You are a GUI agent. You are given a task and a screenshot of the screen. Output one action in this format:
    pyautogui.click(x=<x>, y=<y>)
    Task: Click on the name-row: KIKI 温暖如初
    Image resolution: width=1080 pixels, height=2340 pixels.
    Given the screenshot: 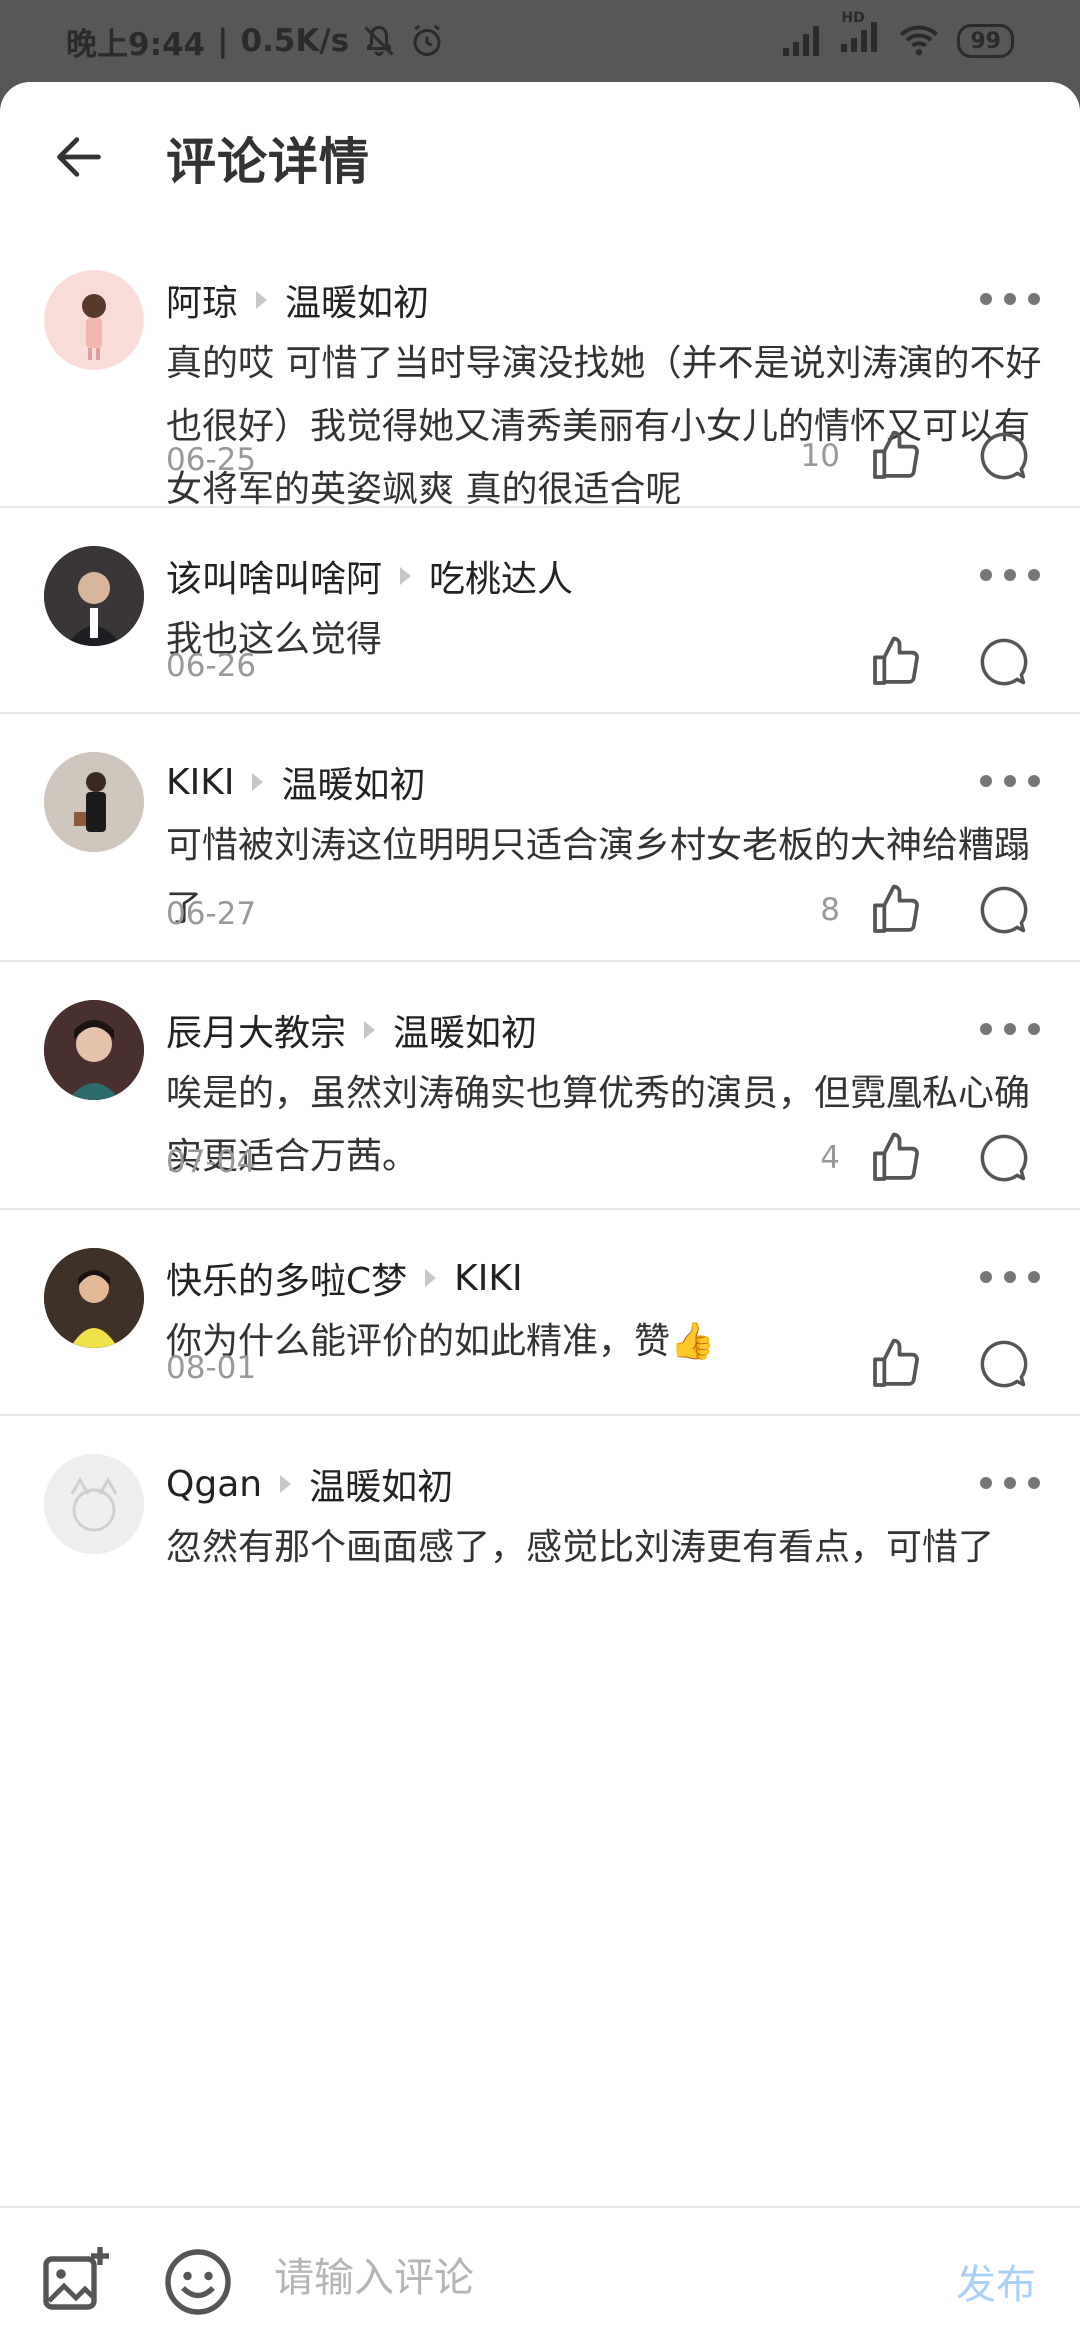 What is the action you would take?
    pyautogui.click(x=295, y=782)
    